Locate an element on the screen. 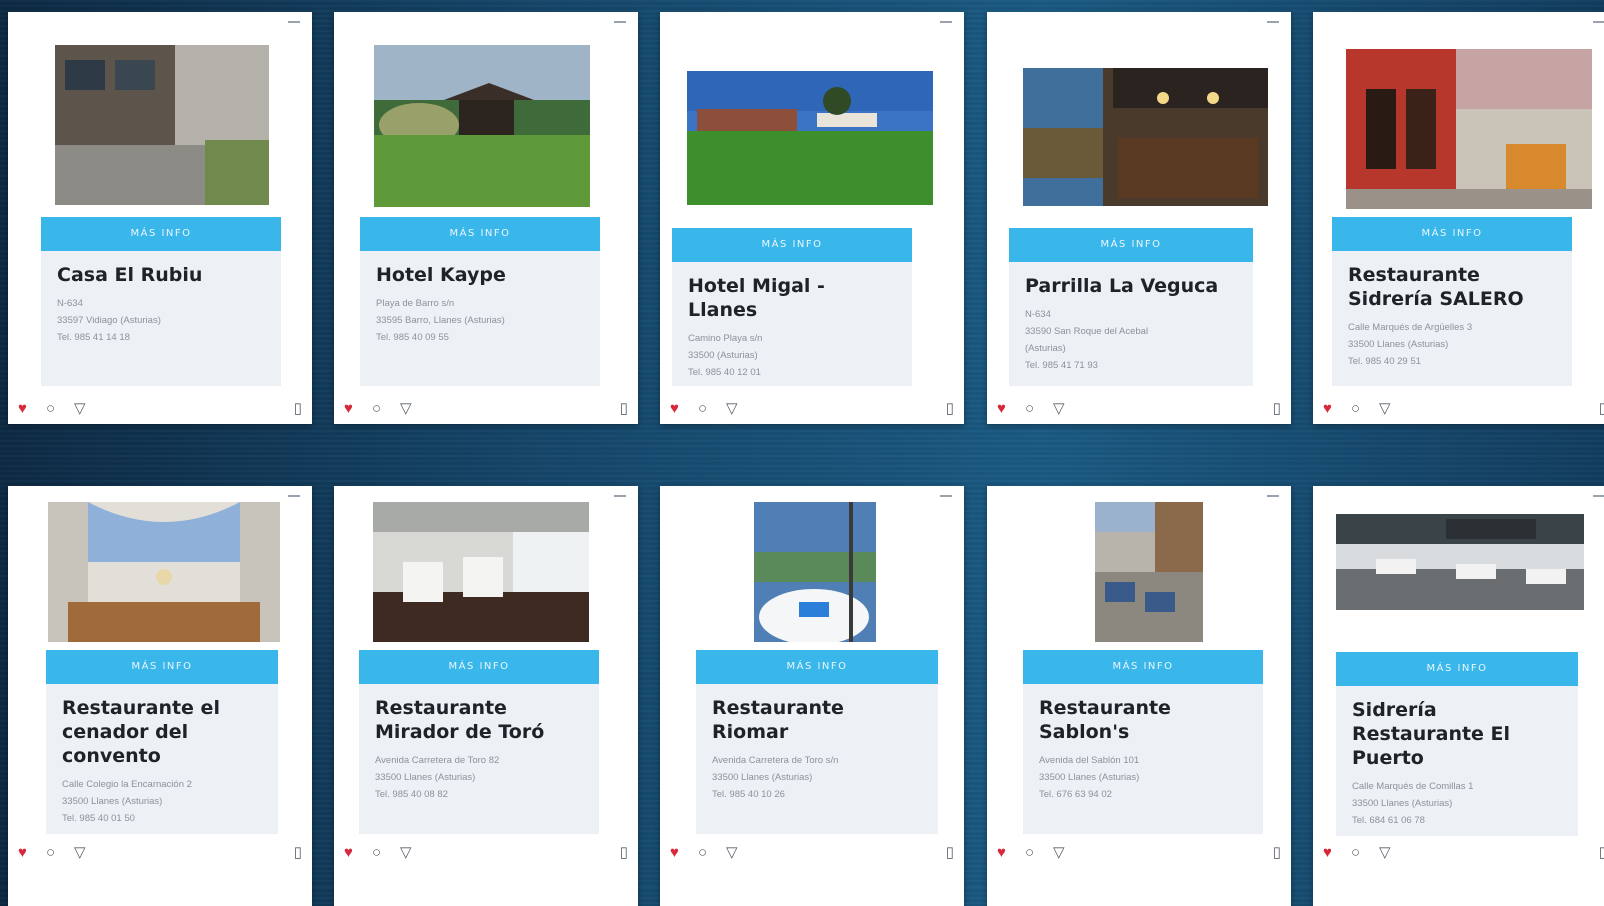  card-line: Tel. 985 40 10 26 is located at coordinates (748, 794).